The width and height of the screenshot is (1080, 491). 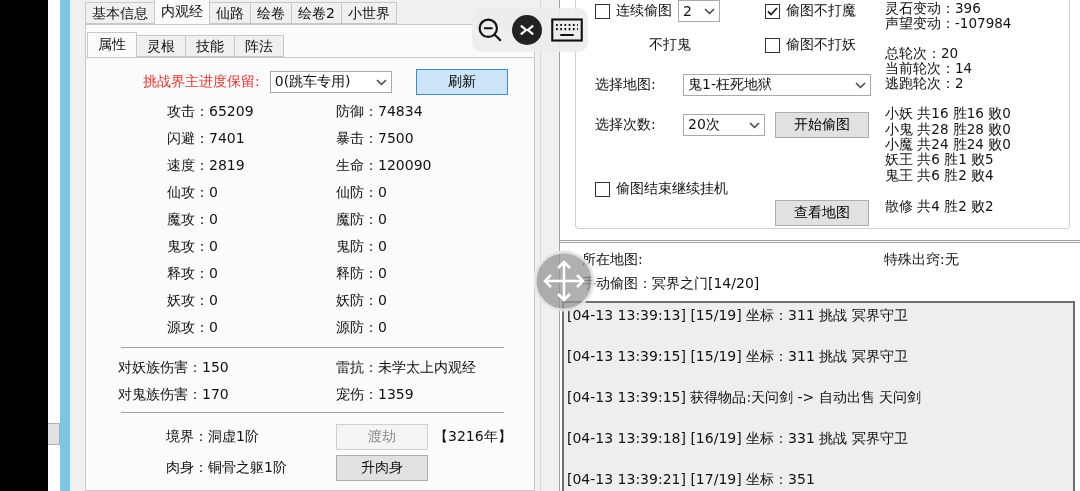 What do you see at coordinates (670, 45) in the screenshot?
I see `option-label: 不打鬼` at bounding box center [670, 45].